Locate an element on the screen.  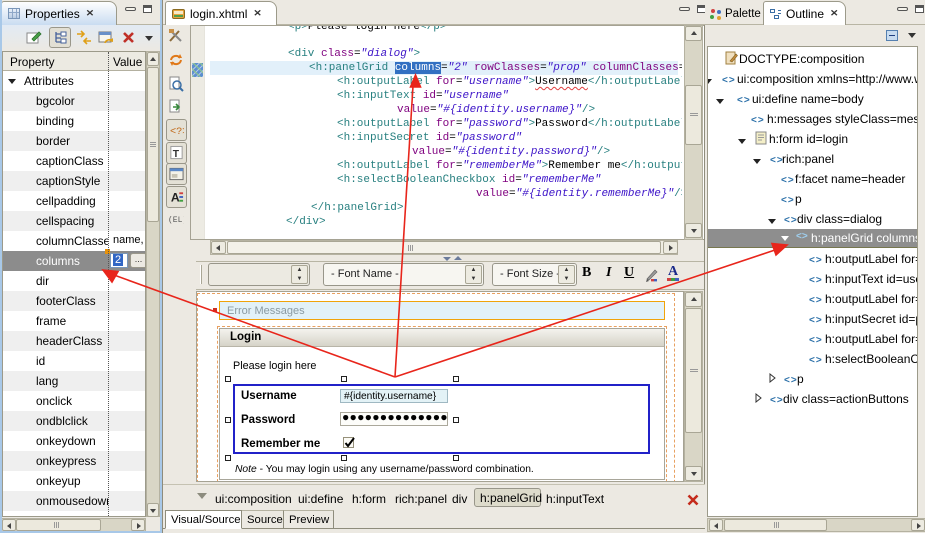
svg-text: A is located at coordinates (175, 198).